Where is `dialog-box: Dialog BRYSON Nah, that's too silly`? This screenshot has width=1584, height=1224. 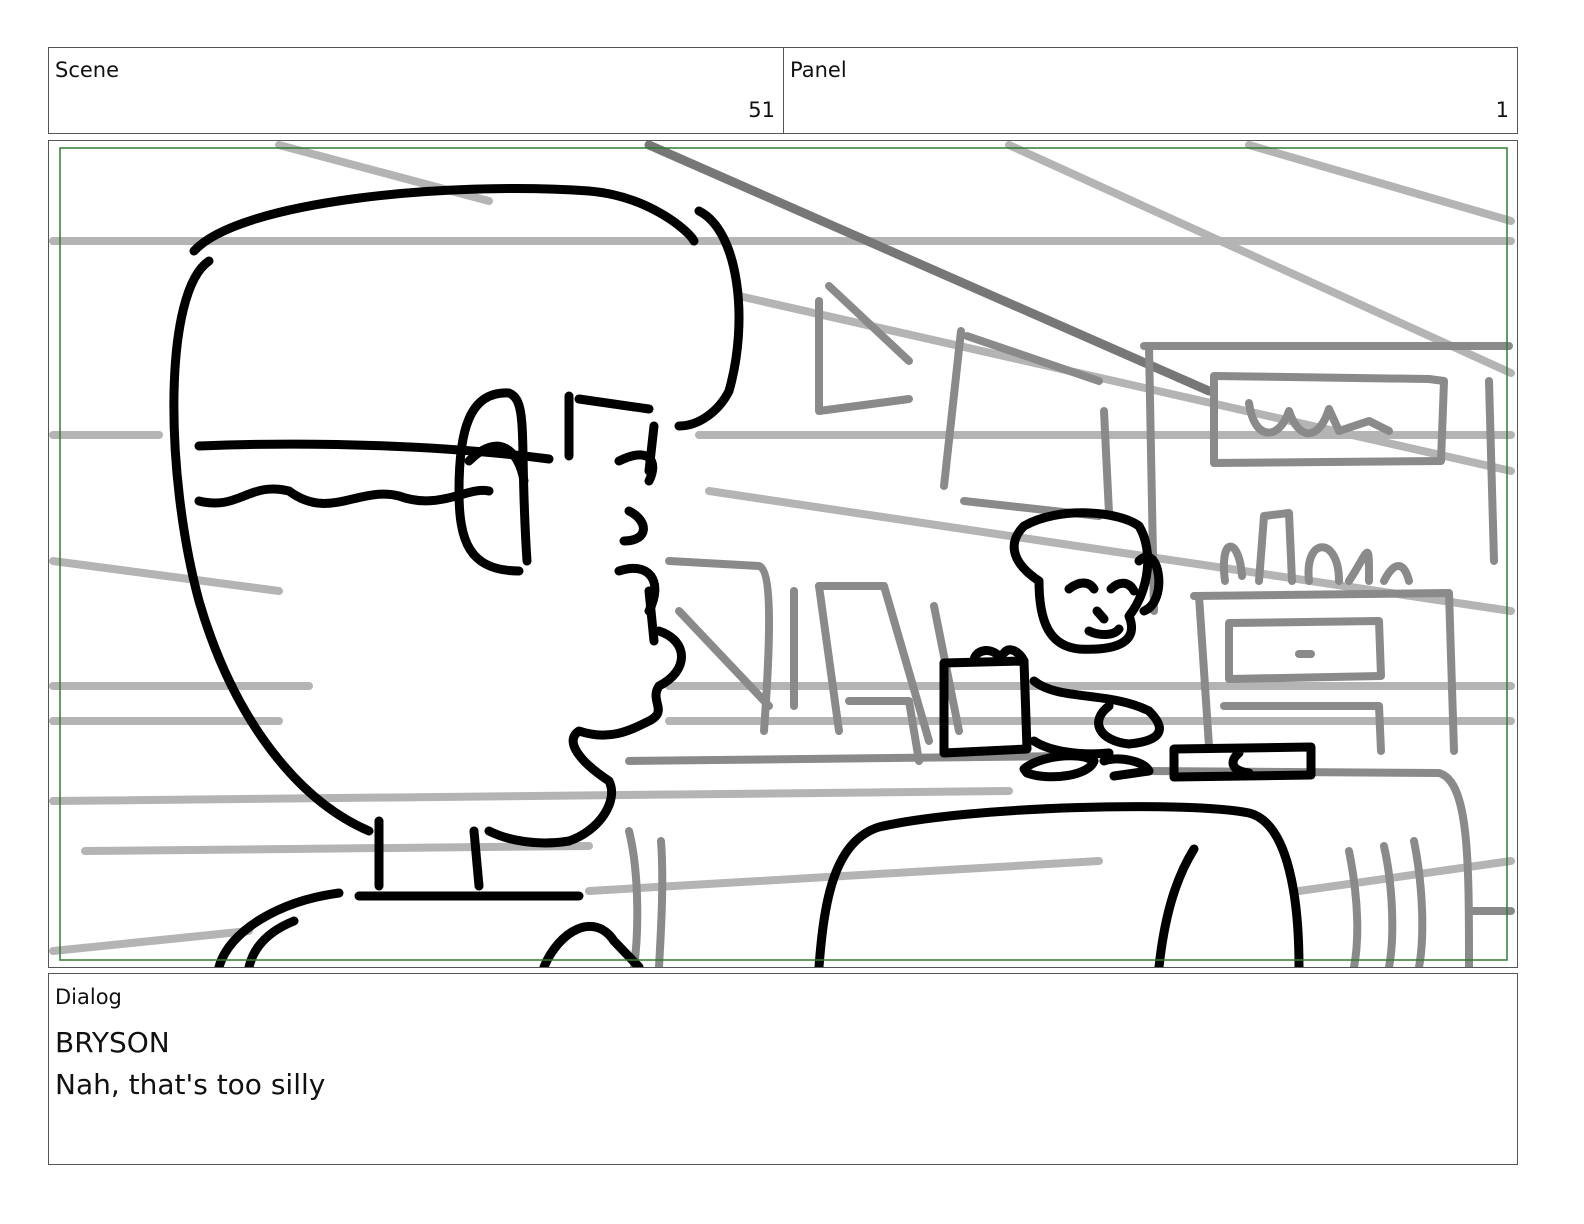
dialog-box: Dialog BRYSON Nah, that's too silly is located at coordinates (783, 1069).